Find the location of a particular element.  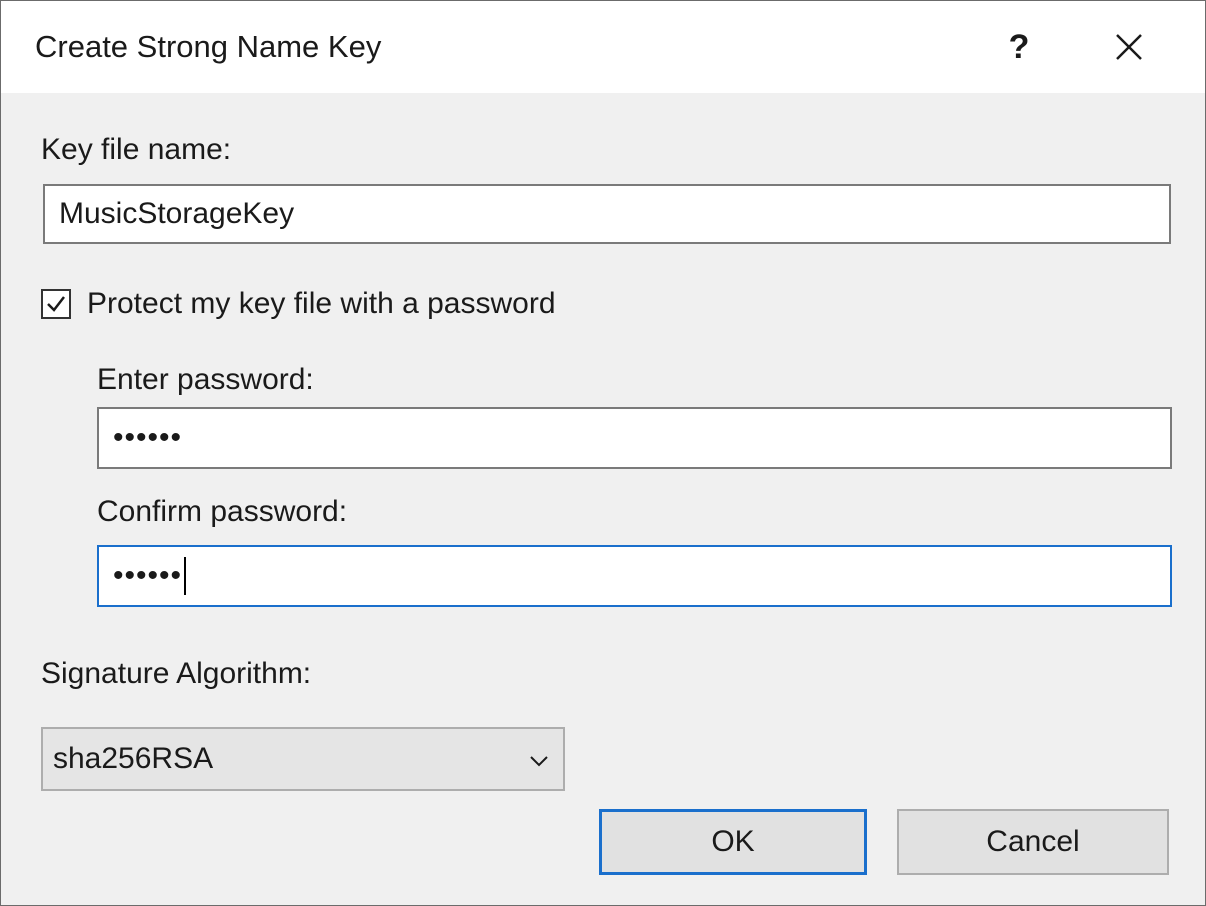

protect-password-checkbox is located at coordinates (56, 304).